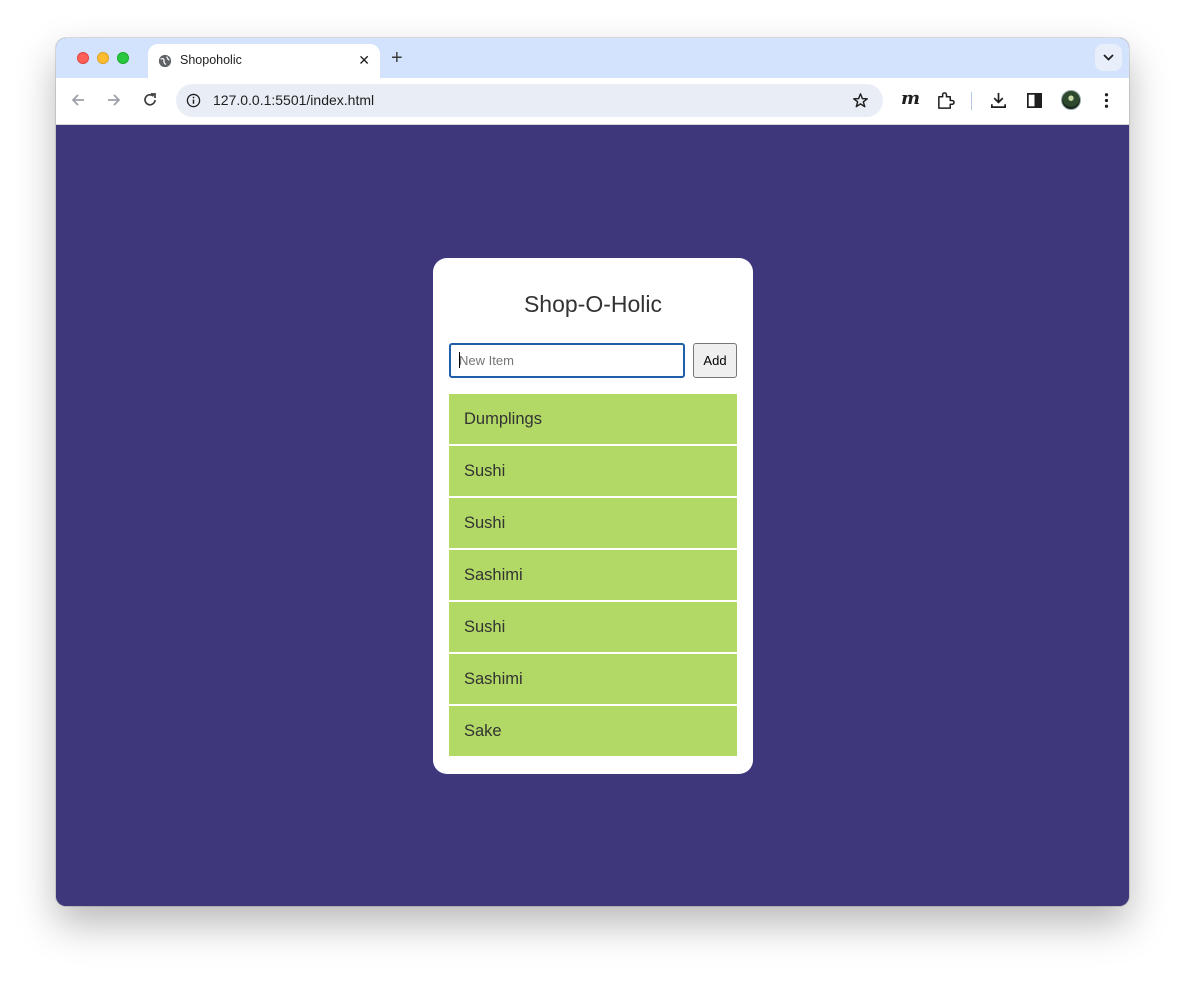  I want to click on chevron-down-icon, so click(1108, 57).